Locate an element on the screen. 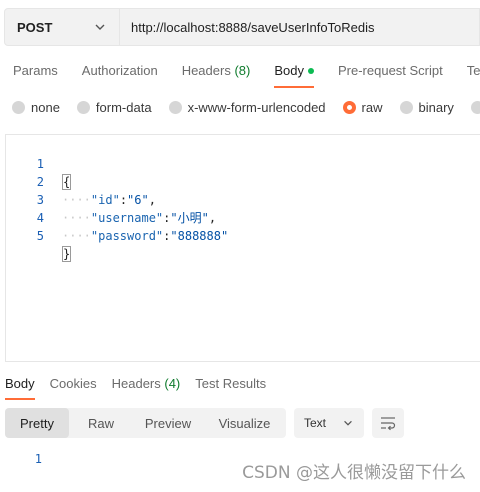 This screenshot has height=492, width=480. method-label: POST is located at coordinates (35, 27).